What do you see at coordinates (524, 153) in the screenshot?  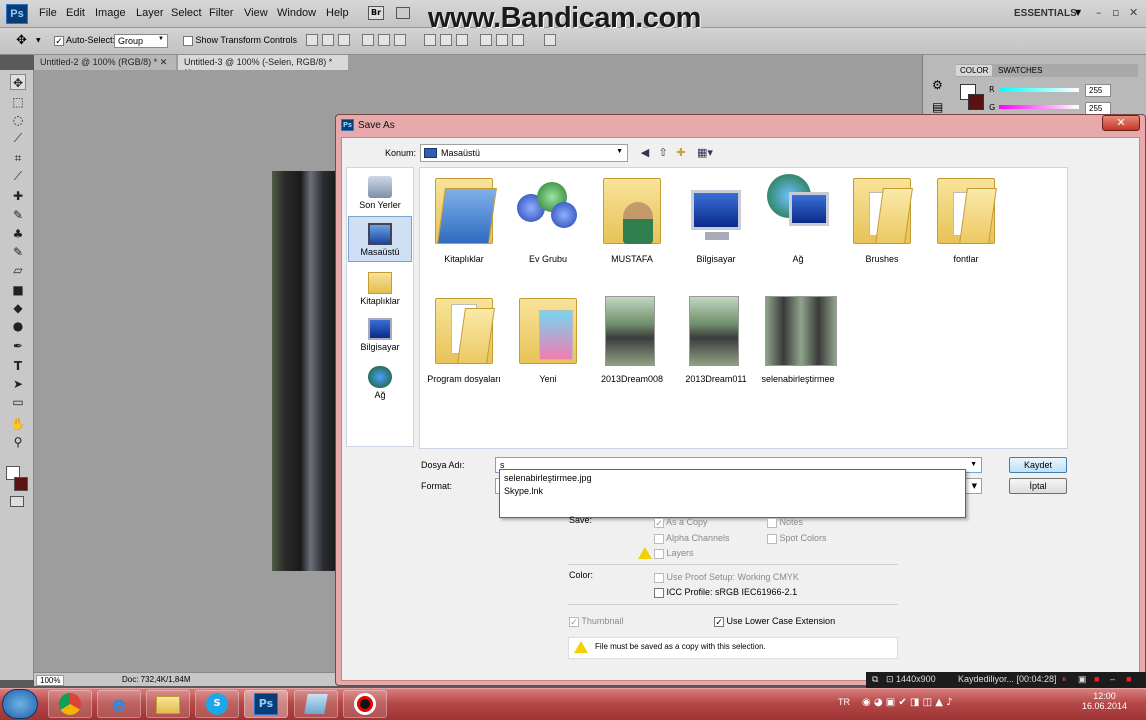 I see `location-dropdown: Masaüstü ▼` at bounding box center [524, 153].